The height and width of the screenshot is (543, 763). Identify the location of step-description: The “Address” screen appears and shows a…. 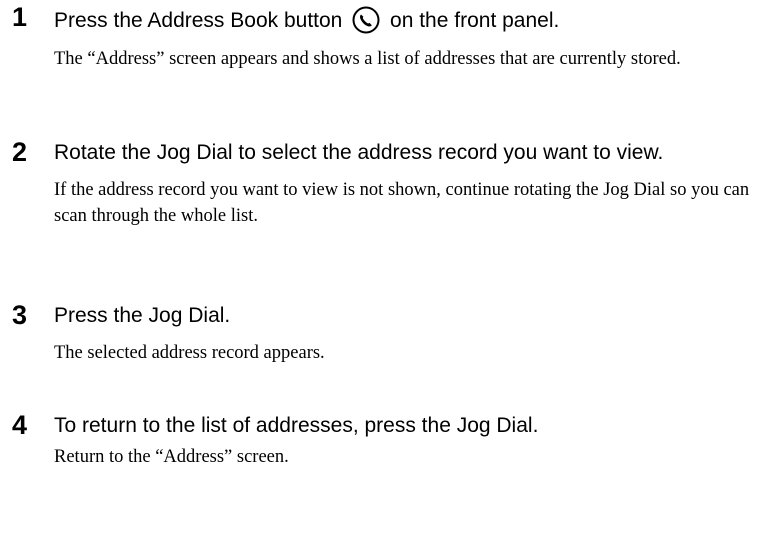
(367, 59).